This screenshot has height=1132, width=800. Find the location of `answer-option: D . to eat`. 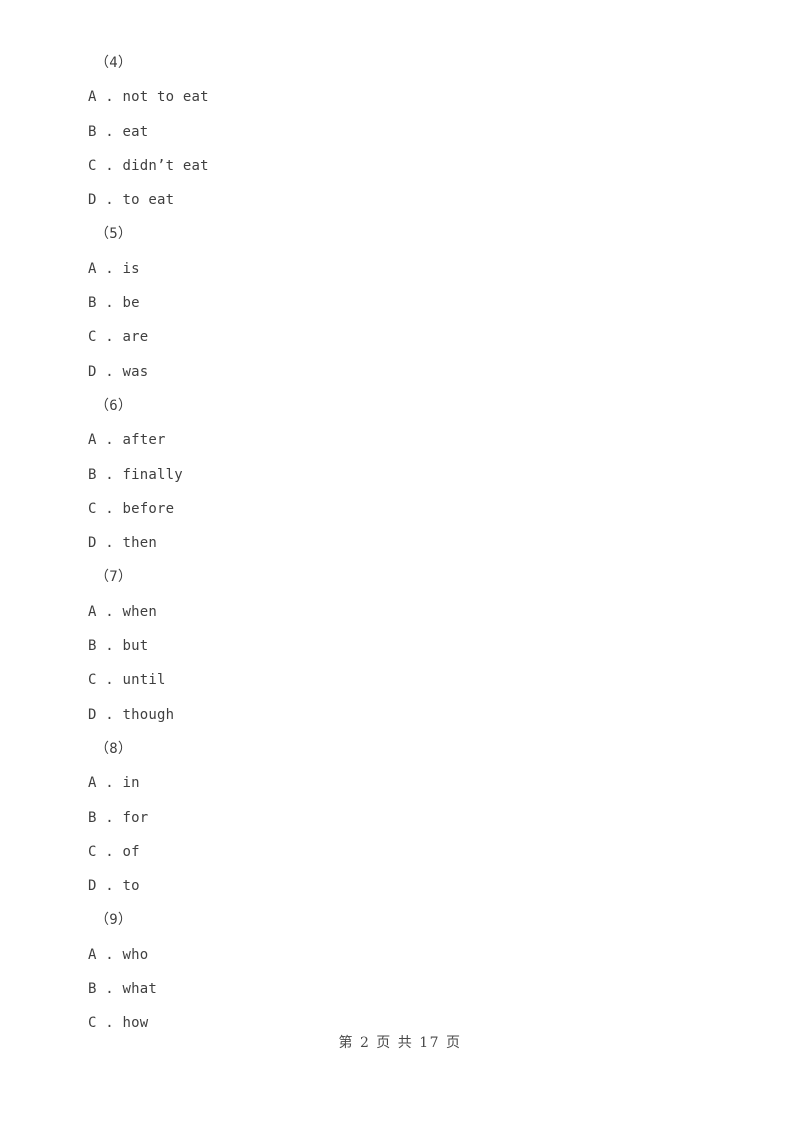

answer-option: D . to eat is located at coordinates (131, 200).